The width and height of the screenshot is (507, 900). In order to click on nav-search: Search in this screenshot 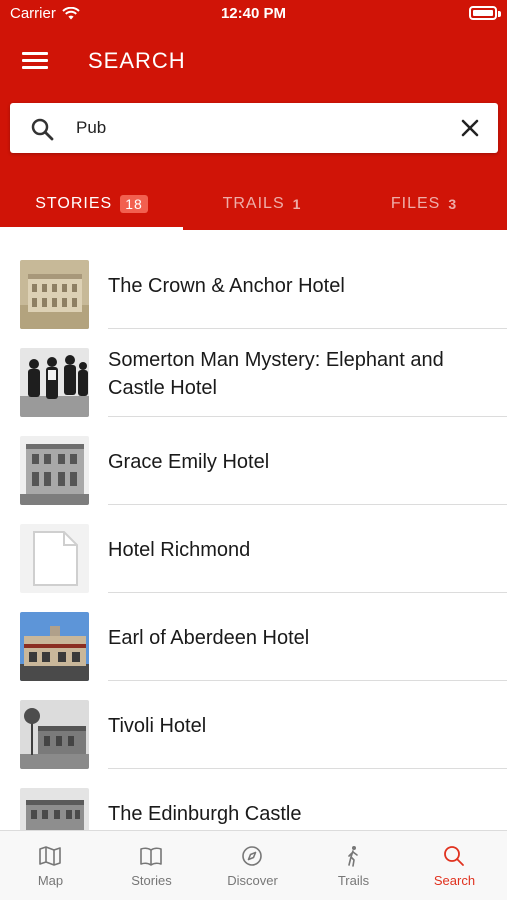, I will do `click(454, 865)`.